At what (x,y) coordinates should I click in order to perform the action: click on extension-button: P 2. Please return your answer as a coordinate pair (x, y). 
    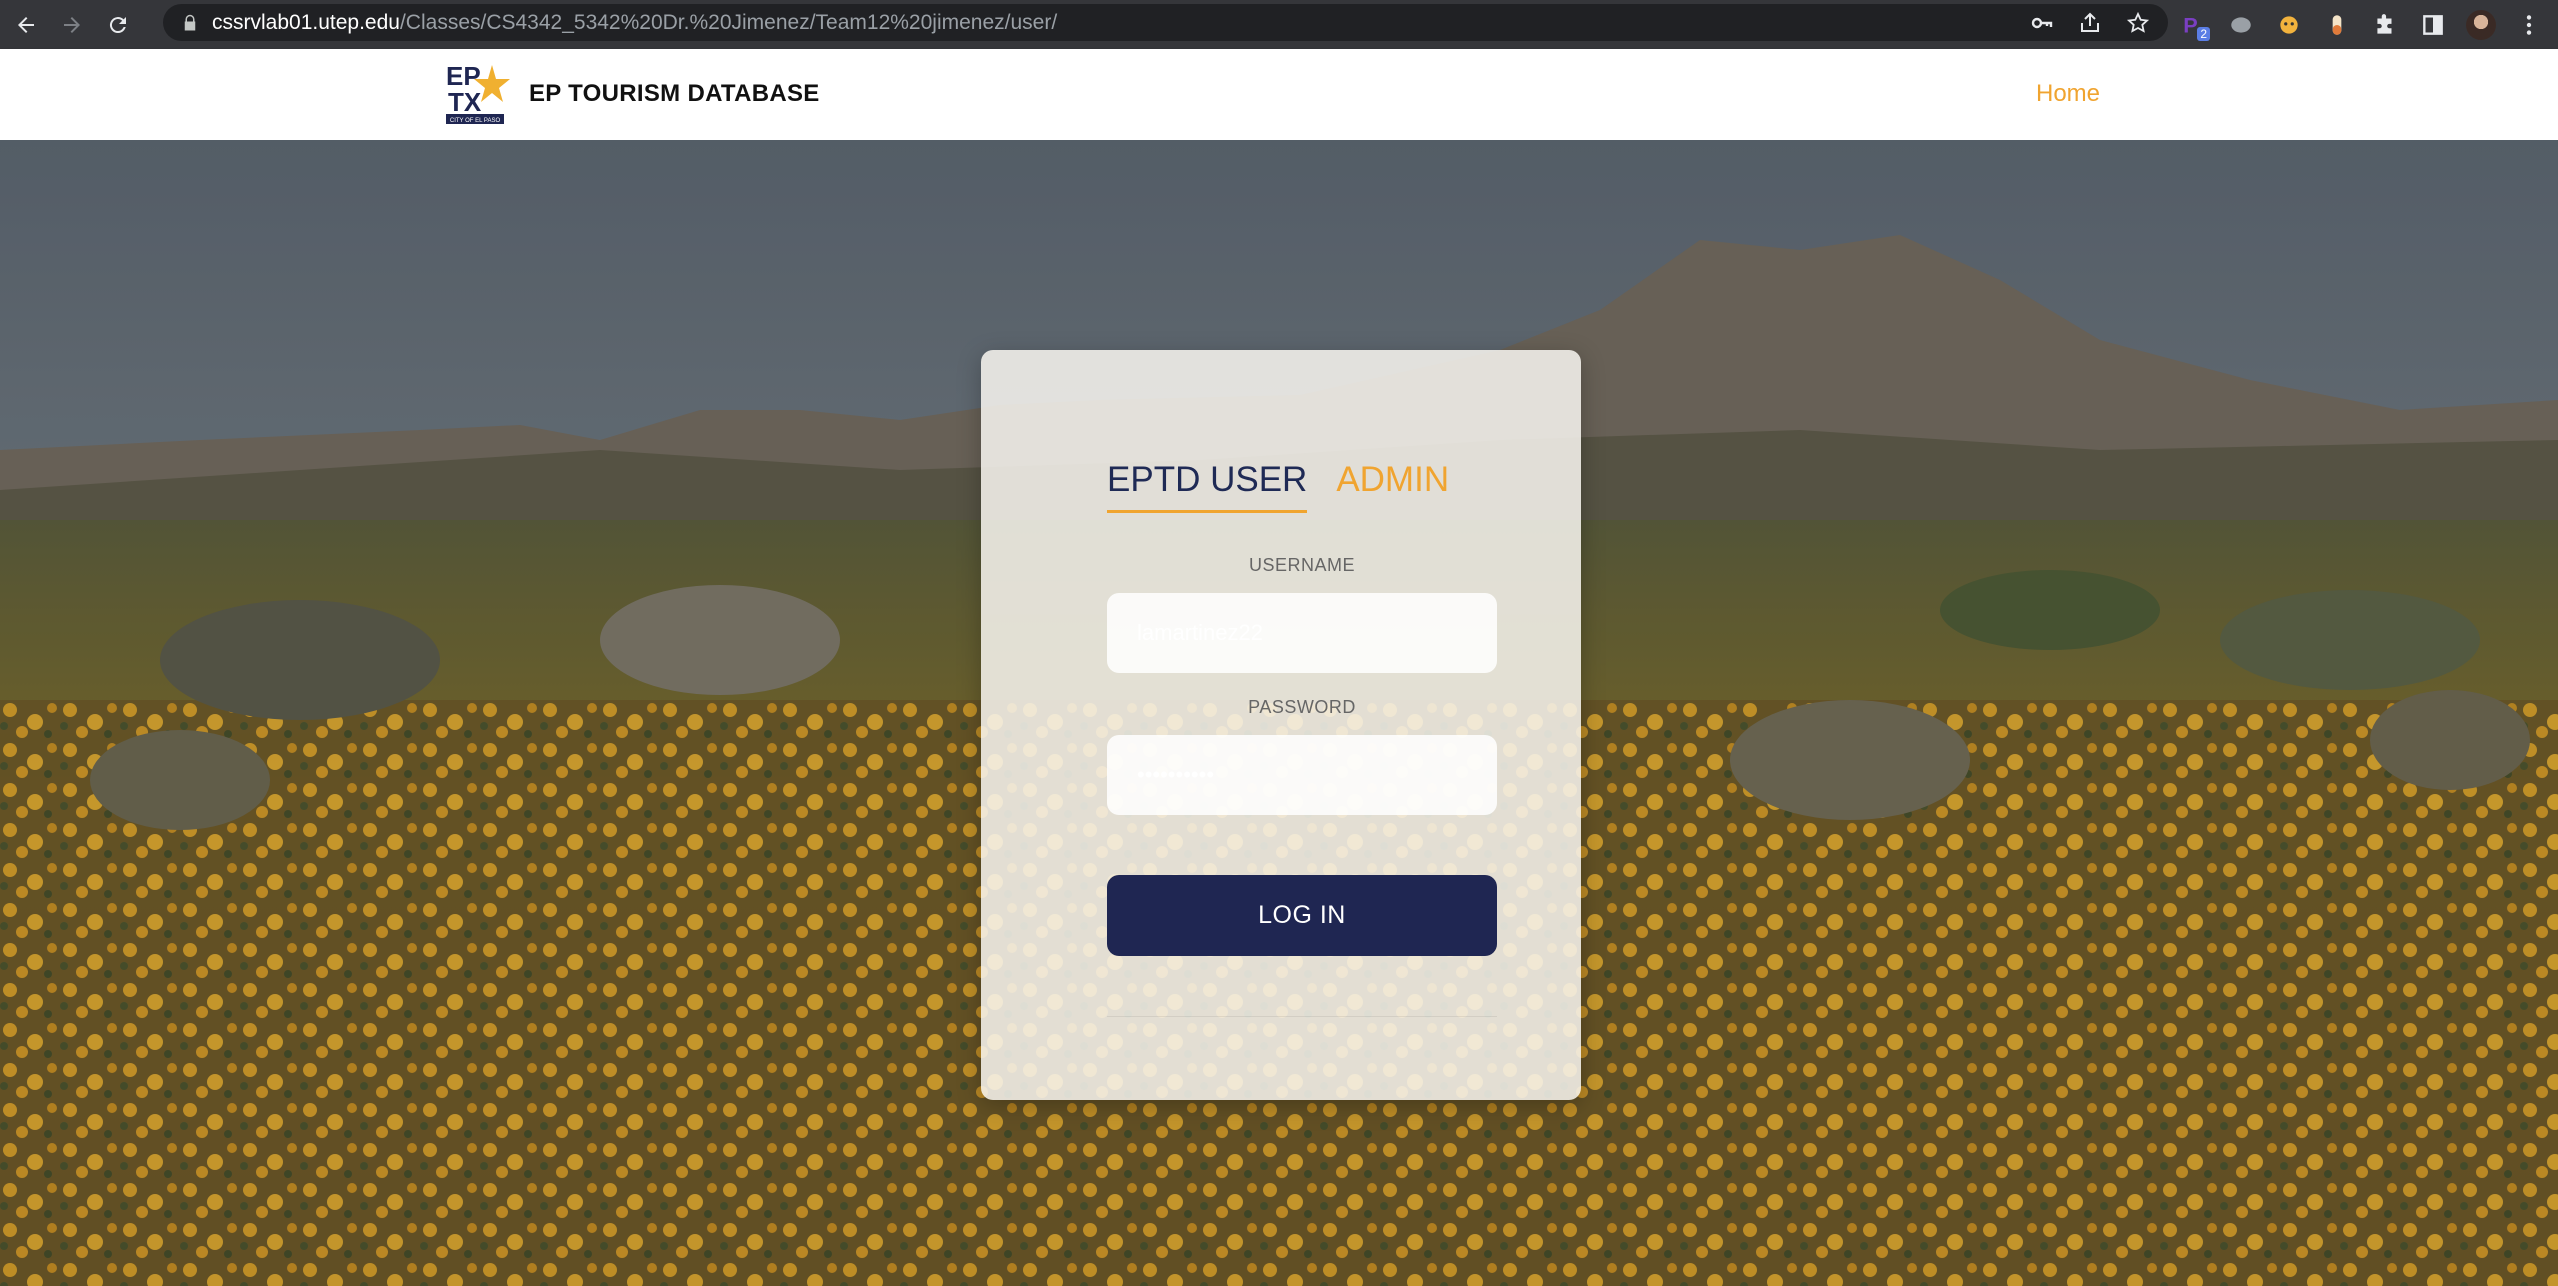
    Looking at the image, I should click on (2193, 25).